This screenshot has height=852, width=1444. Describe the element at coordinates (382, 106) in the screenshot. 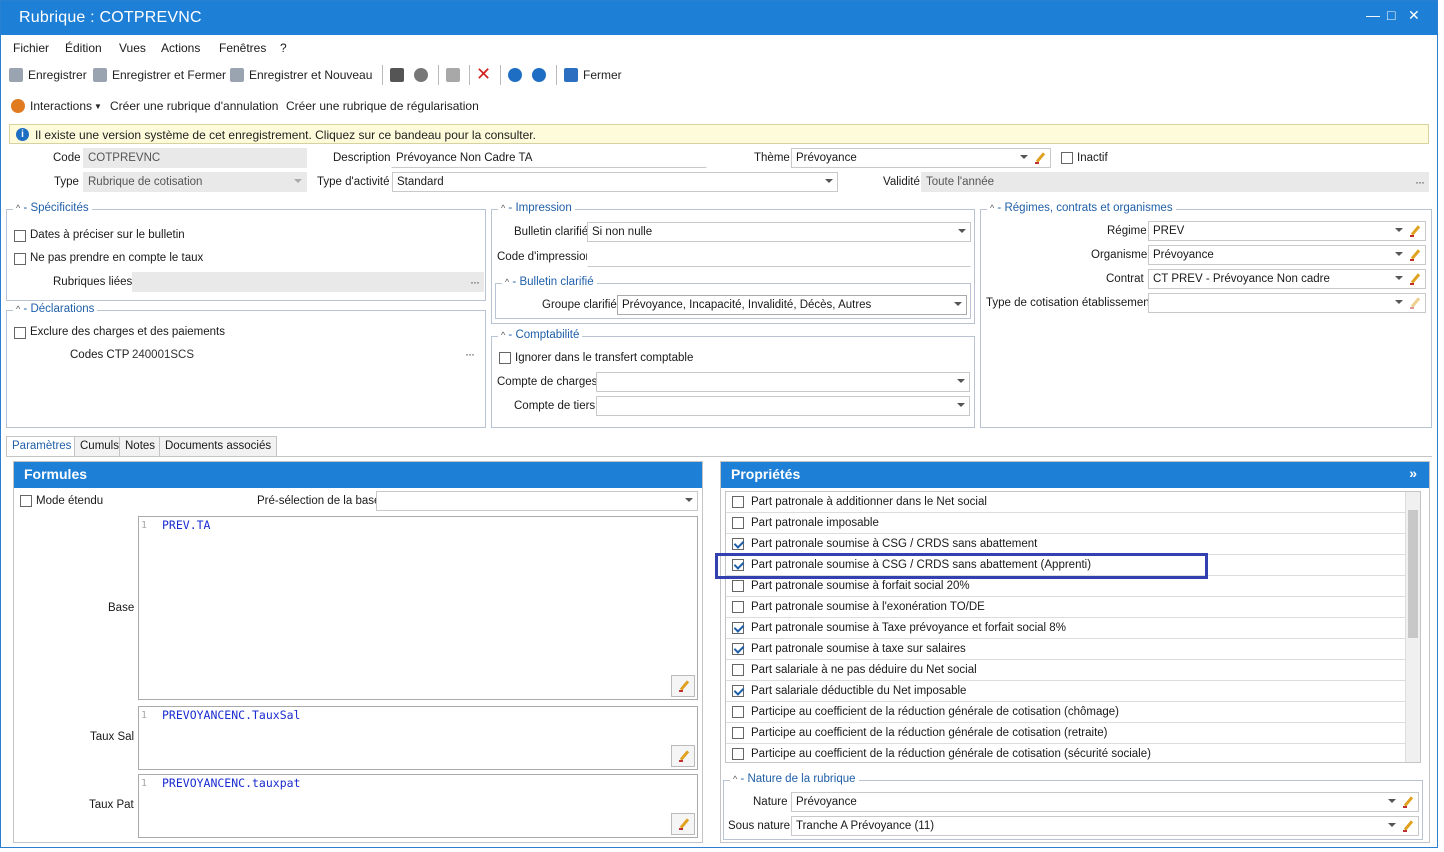

I see `regul-rubric-button: Créer une rubrique de régularisation` at that location.